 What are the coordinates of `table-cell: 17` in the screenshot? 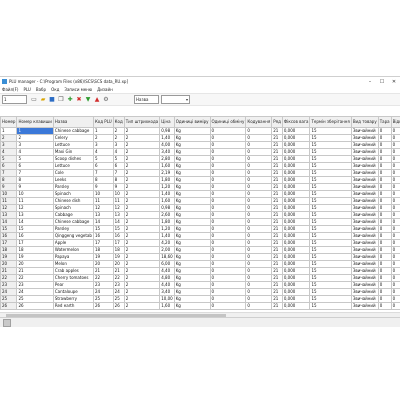 It's located at (35, 243).